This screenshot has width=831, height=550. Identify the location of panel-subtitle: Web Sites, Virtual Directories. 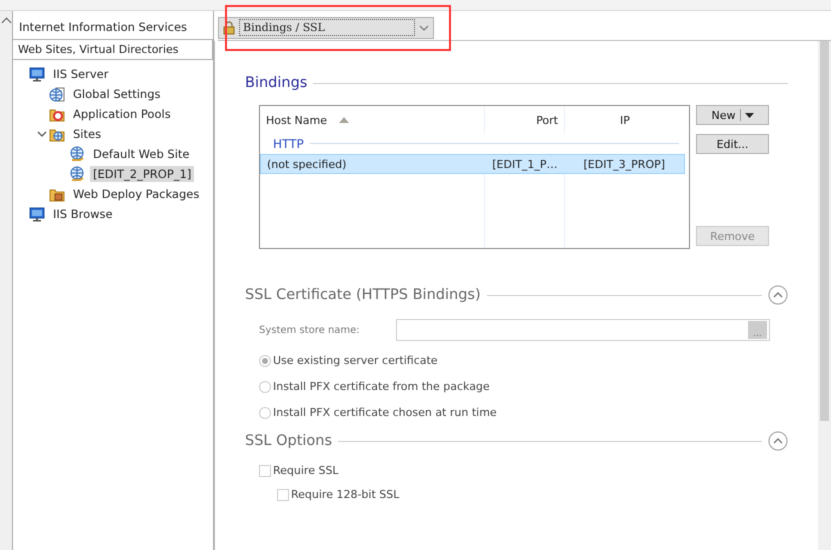
(113, 49).